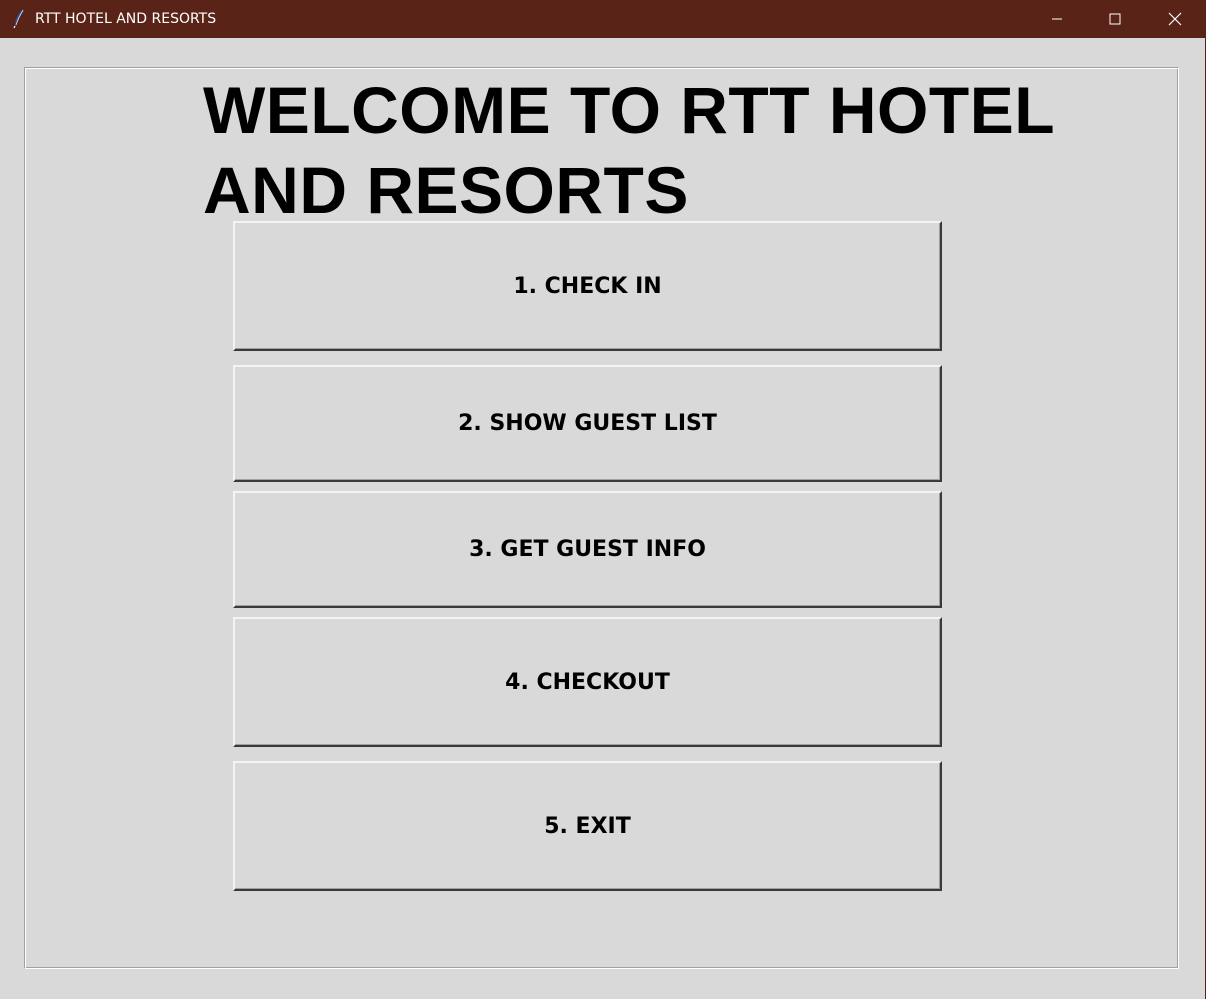 The height and width of the screenshot is (1001, 1206). I want to click on welcome-heading: WELCOME TO RTT HOTEL AND RESORTS, so click(628, 150).